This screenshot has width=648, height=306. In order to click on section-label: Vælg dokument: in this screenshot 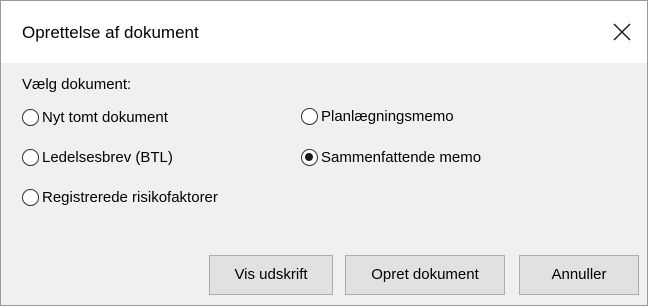, I will do `click(77, 84)`.